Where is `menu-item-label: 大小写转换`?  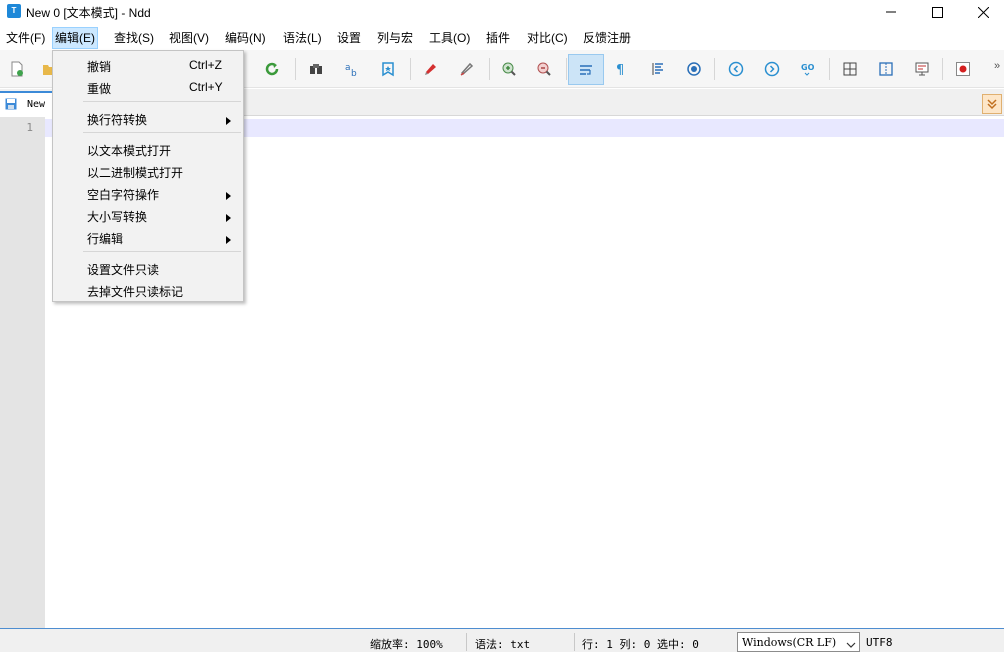
menu-item-label: 大小写转换 is located at coordinates (117, 217).